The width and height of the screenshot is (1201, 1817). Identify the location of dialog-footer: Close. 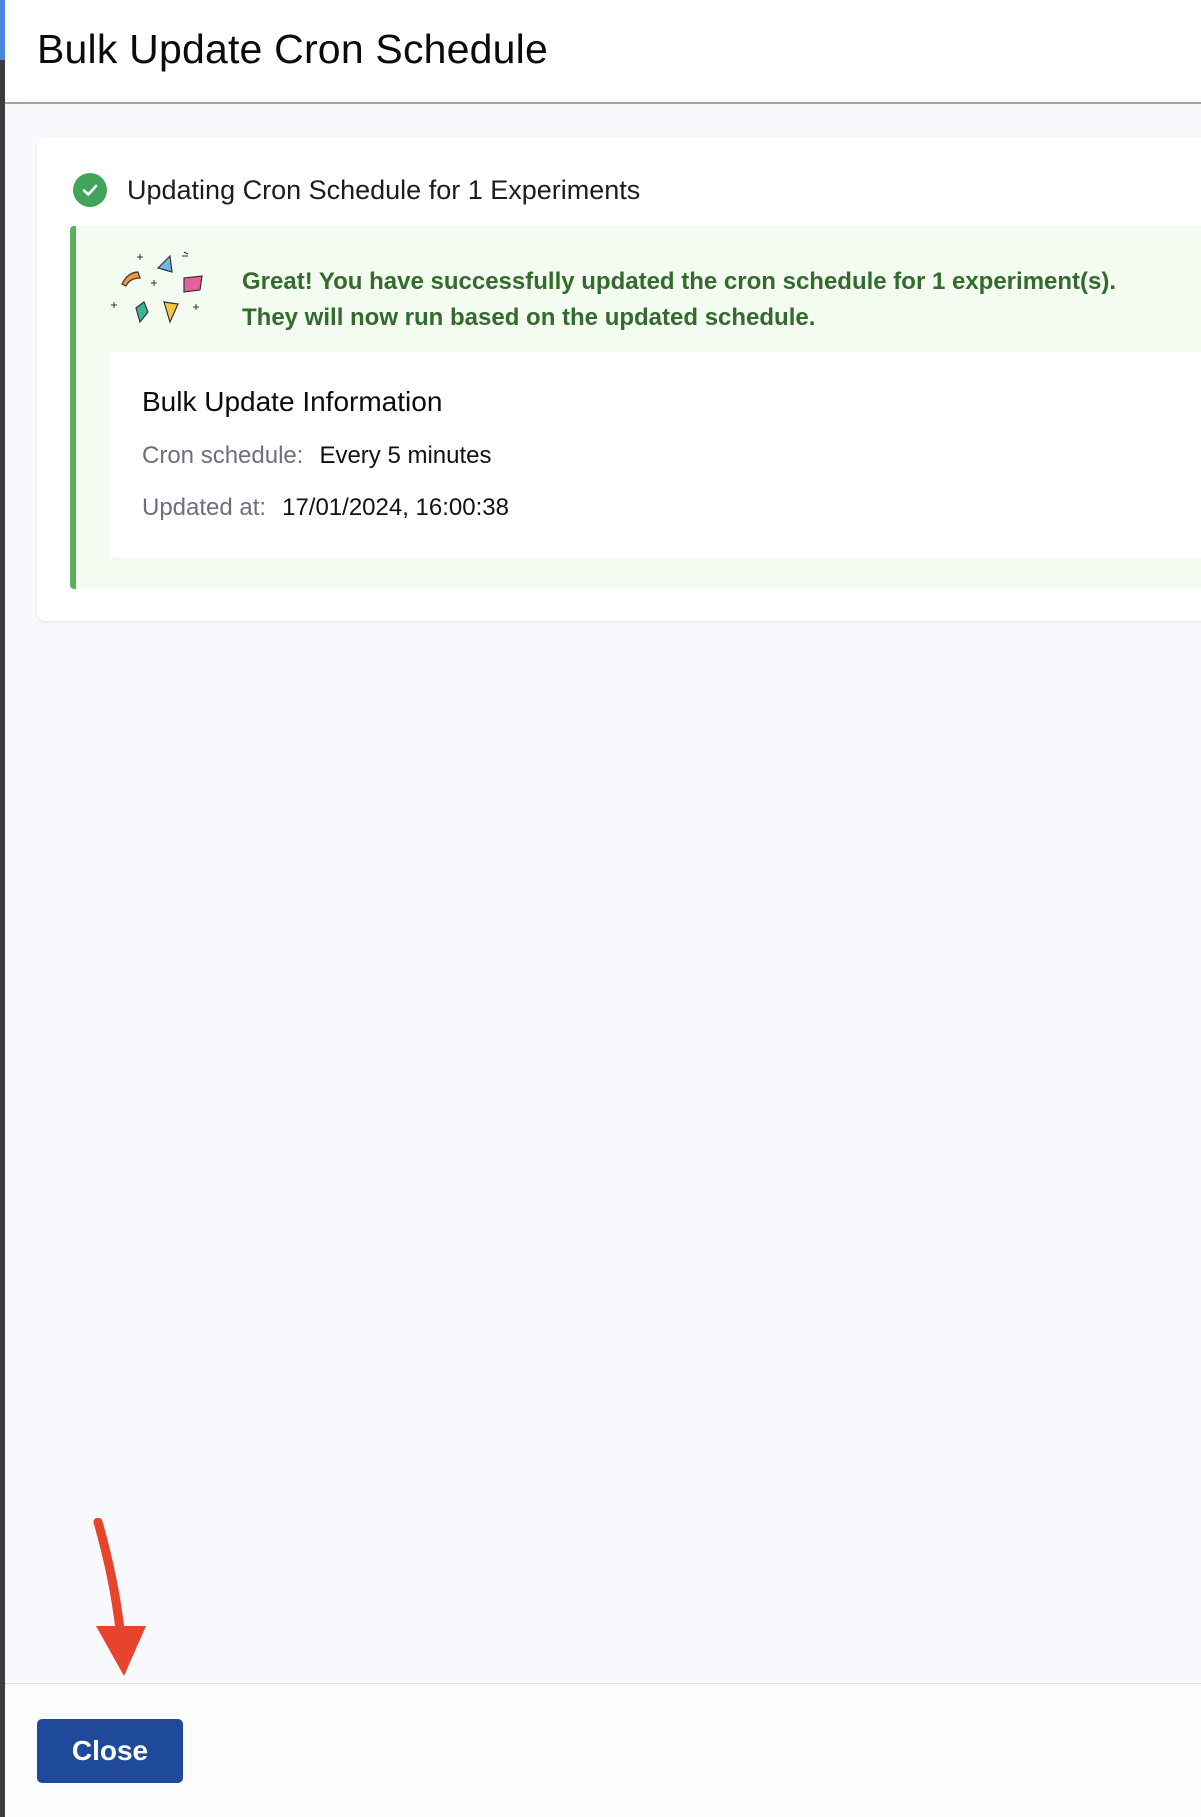
(603, 1750).